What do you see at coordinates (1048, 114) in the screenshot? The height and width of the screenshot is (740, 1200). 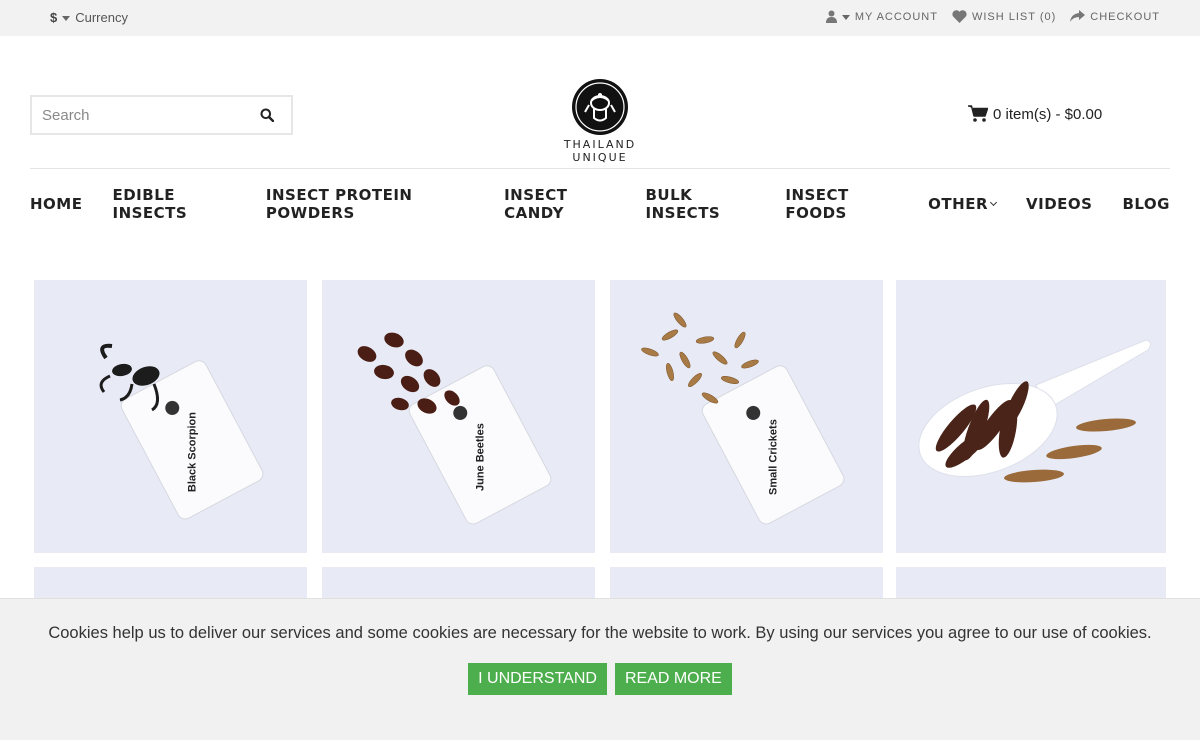 I see `cart-label: 0 item(s) - $0.00` at bounding box center [1048, 114].